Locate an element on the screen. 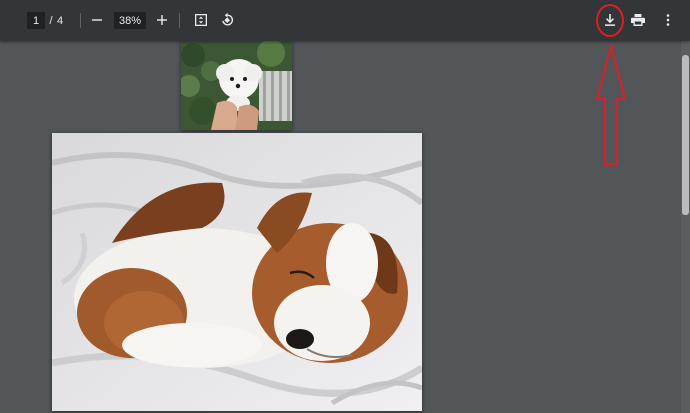  print-icon is located at coordinates (638, 20).